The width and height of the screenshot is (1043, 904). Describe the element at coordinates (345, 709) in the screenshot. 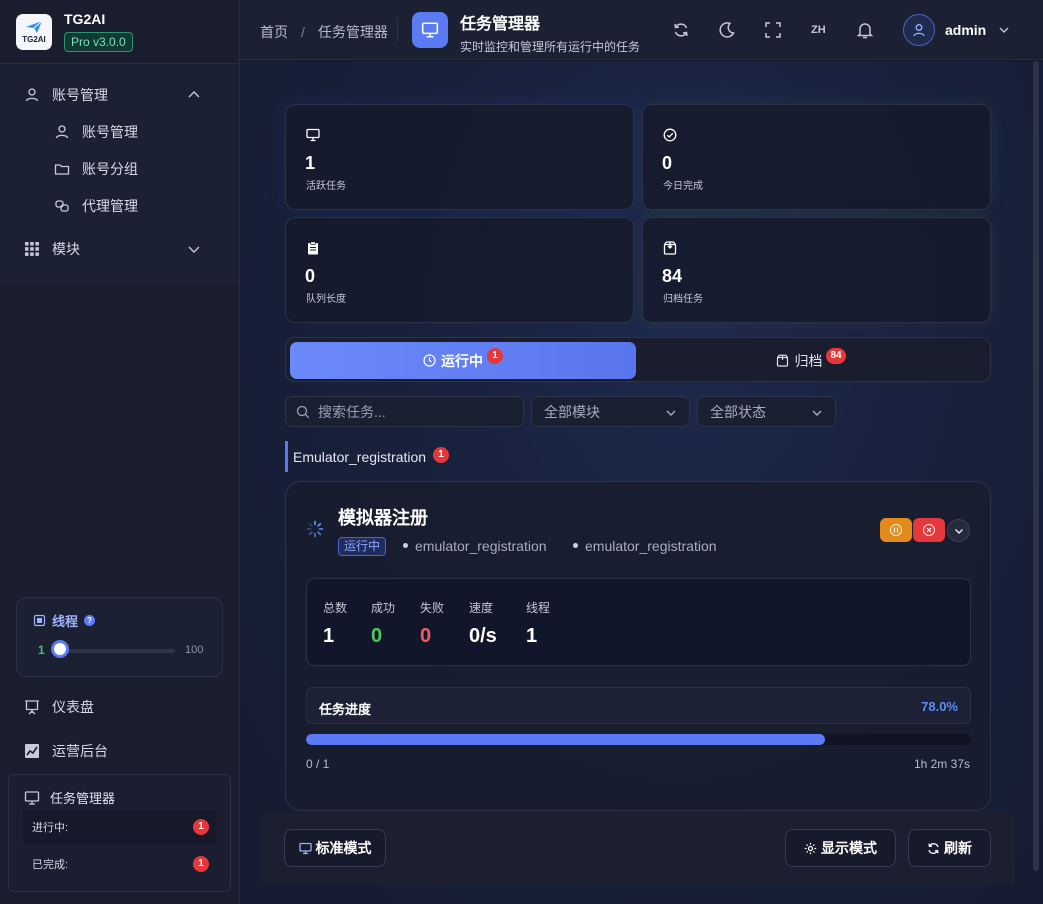

I see `progress-label: 任务进度` at that location.